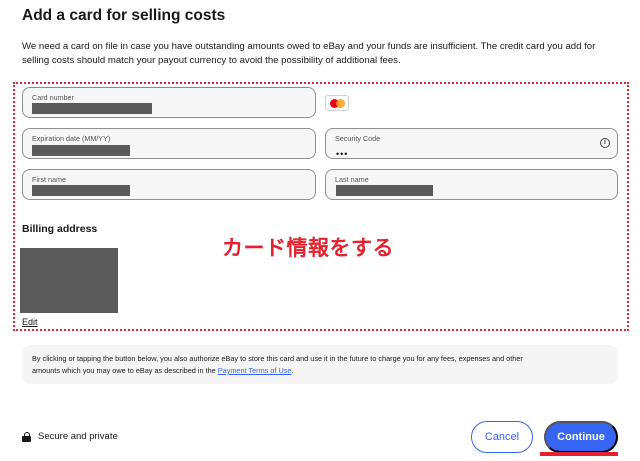 This screenshot has height=461, width=640. Describe the element at coordinates (352, 179) in the screenshot. I see `last-name-label: Last name` at that location.